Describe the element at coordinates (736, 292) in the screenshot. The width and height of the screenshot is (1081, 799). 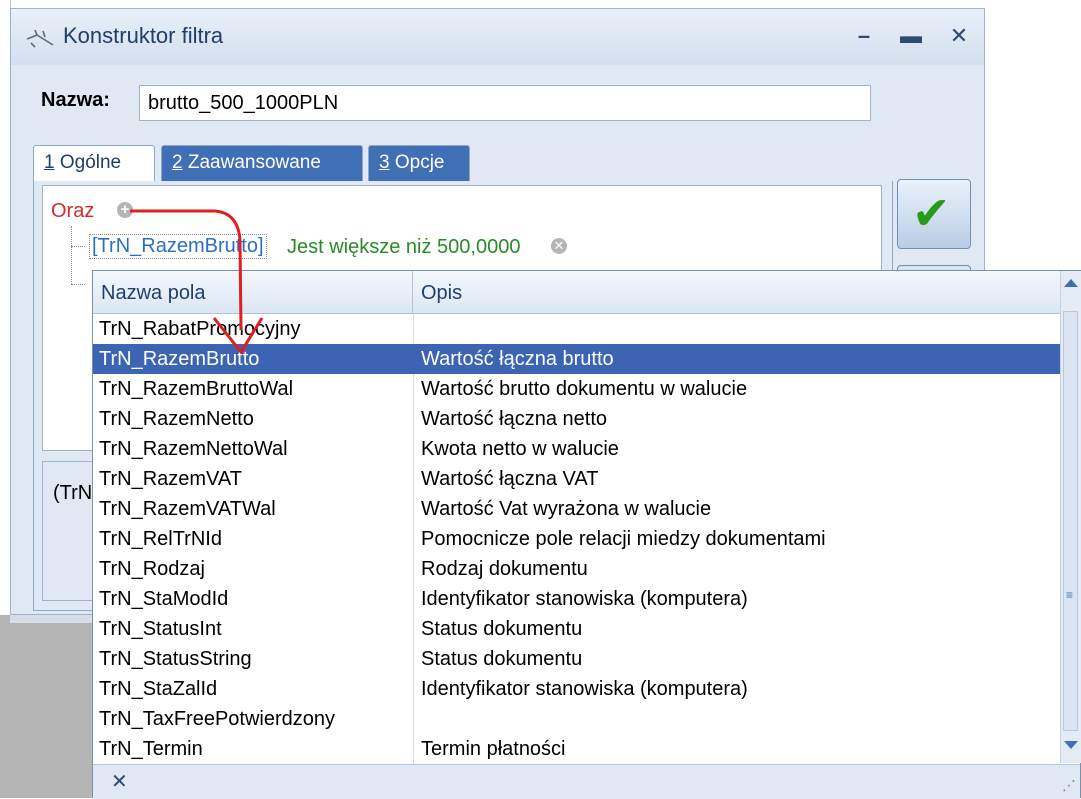
I see `column-header-description: Opis` at that location.